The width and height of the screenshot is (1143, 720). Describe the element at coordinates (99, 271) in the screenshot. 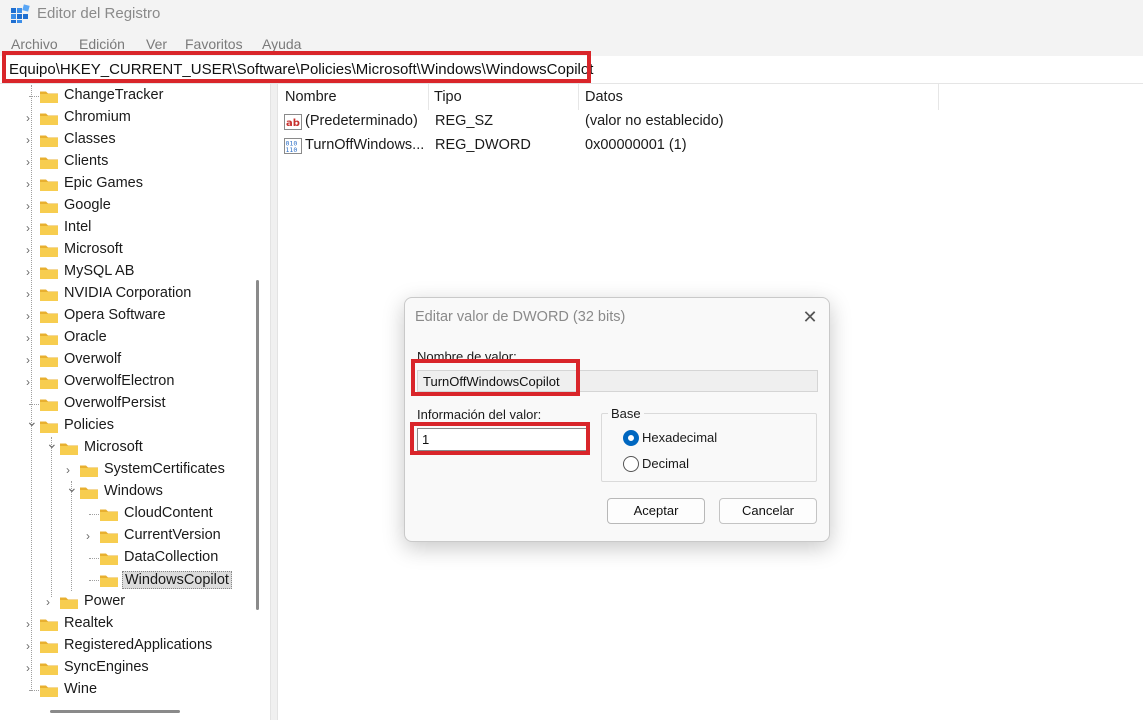

I see `tree-item-label: MySQL AB` at that location.